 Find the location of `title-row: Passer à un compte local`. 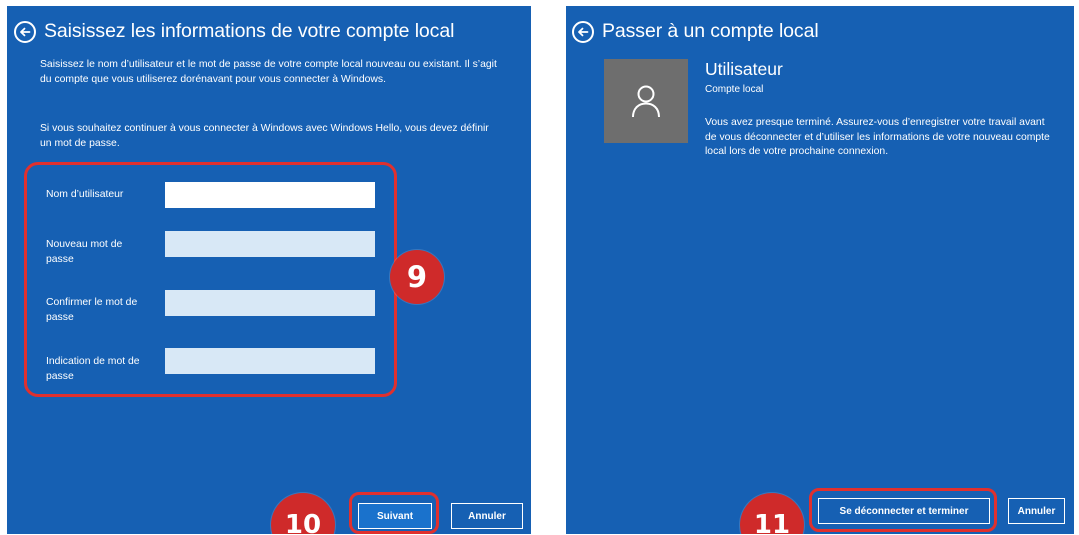

title-row: Passer à un compte local is located at coordinates (695, 31).